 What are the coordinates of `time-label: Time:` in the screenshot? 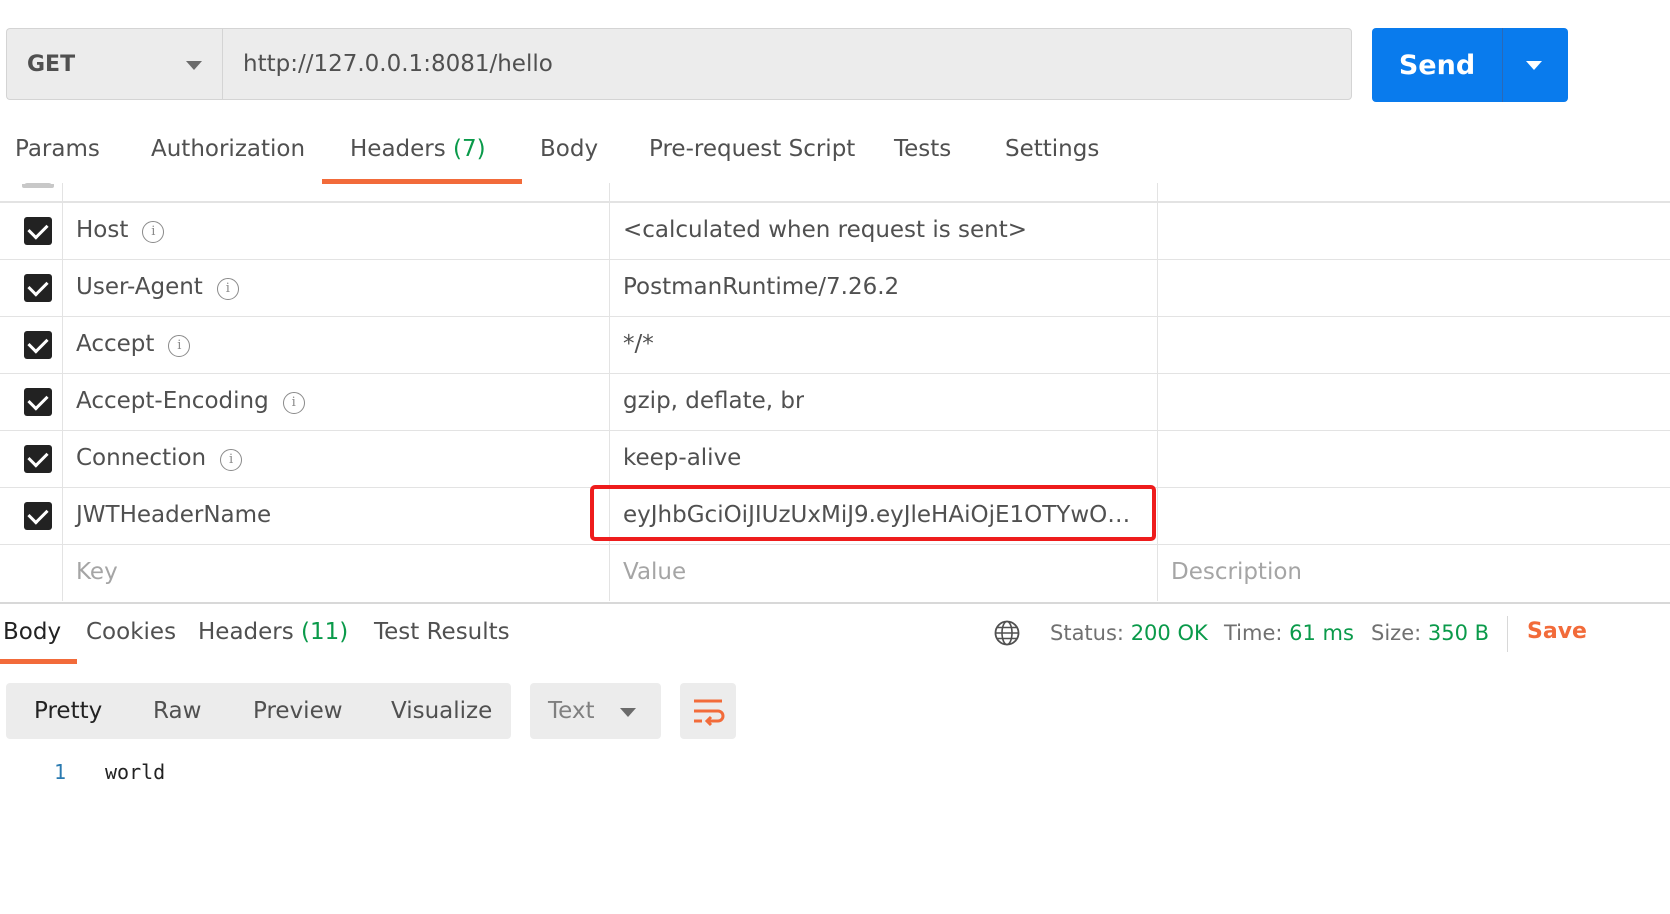 It's located at (1253, 633).